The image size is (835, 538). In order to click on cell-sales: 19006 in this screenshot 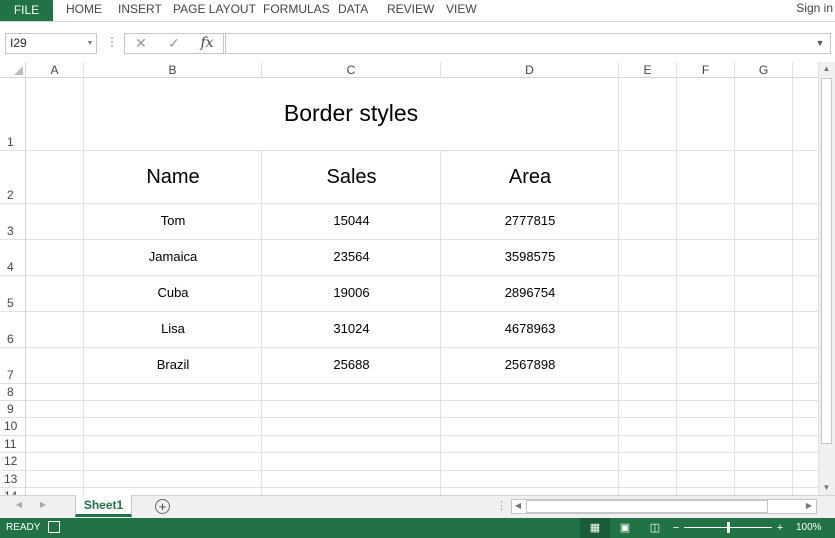, I will do `click(351, 292)`.